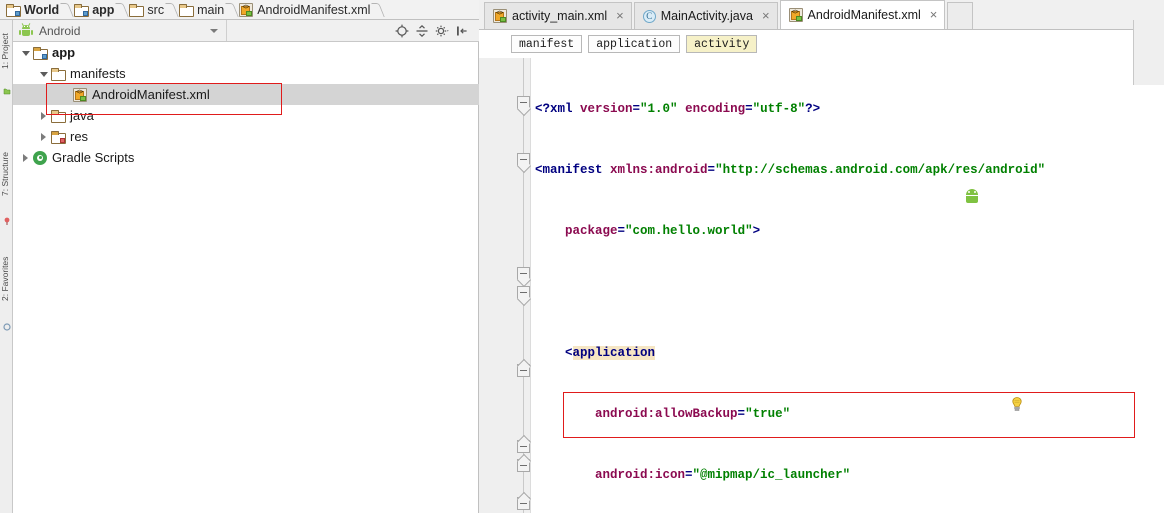 This screenshot has width=1164, height=513. What do you see at coordinates (6, 51) in the screenshot?
I see `tool-button-project: 1: Project` at bounding box center [6, 51].